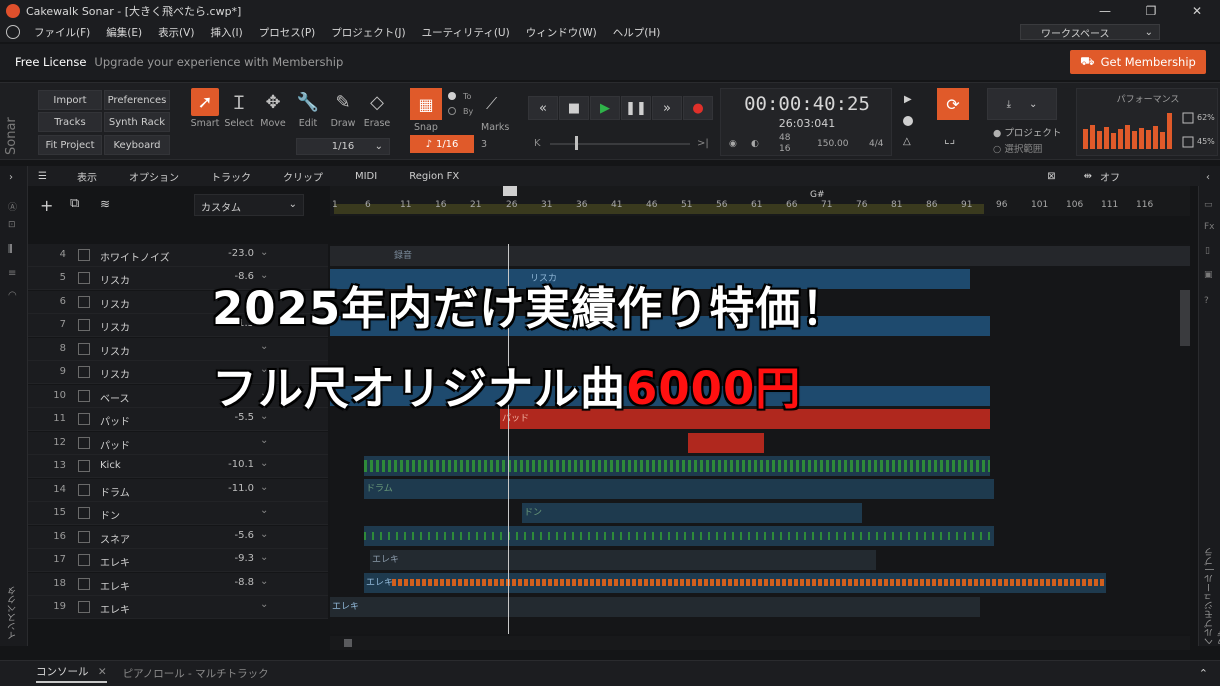 Image resolution: width=1220 pixels, height=686 pixels. I want to click on tab-console: コンソール ✕, so click(71, 673).